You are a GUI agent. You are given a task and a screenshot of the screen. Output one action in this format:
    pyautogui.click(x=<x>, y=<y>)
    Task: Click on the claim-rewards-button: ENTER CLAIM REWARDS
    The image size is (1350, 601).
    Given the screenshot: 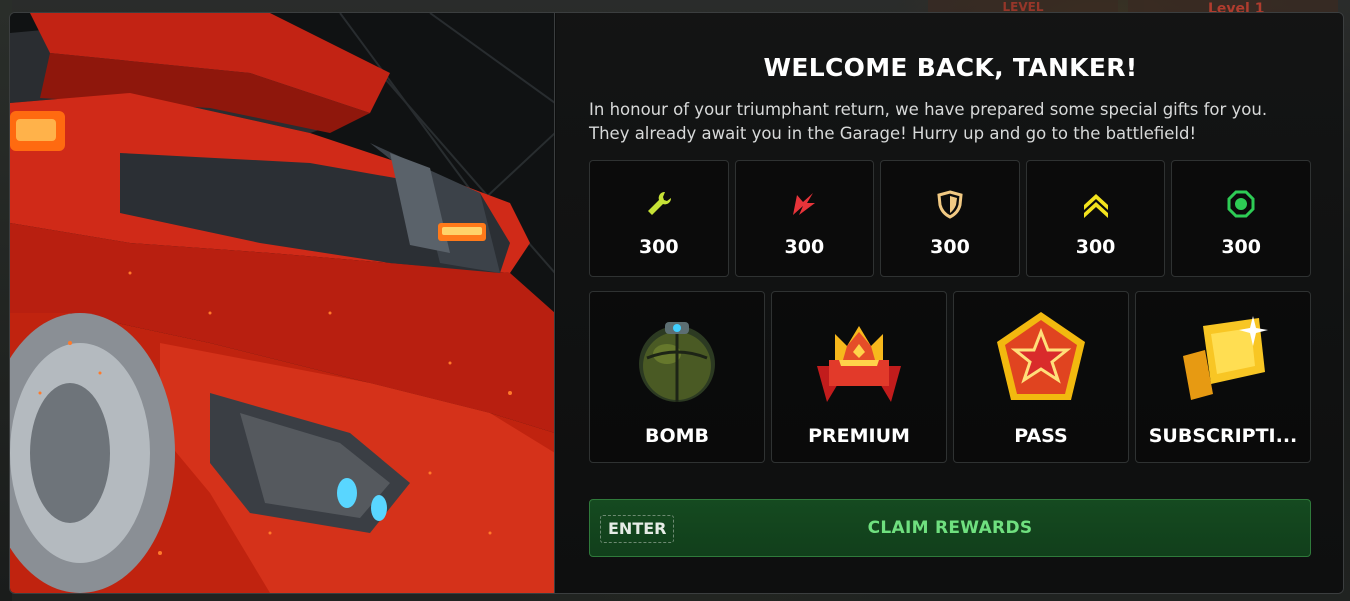 What is the action you would take?
    pyautogui.click(x=950, y=528)
    